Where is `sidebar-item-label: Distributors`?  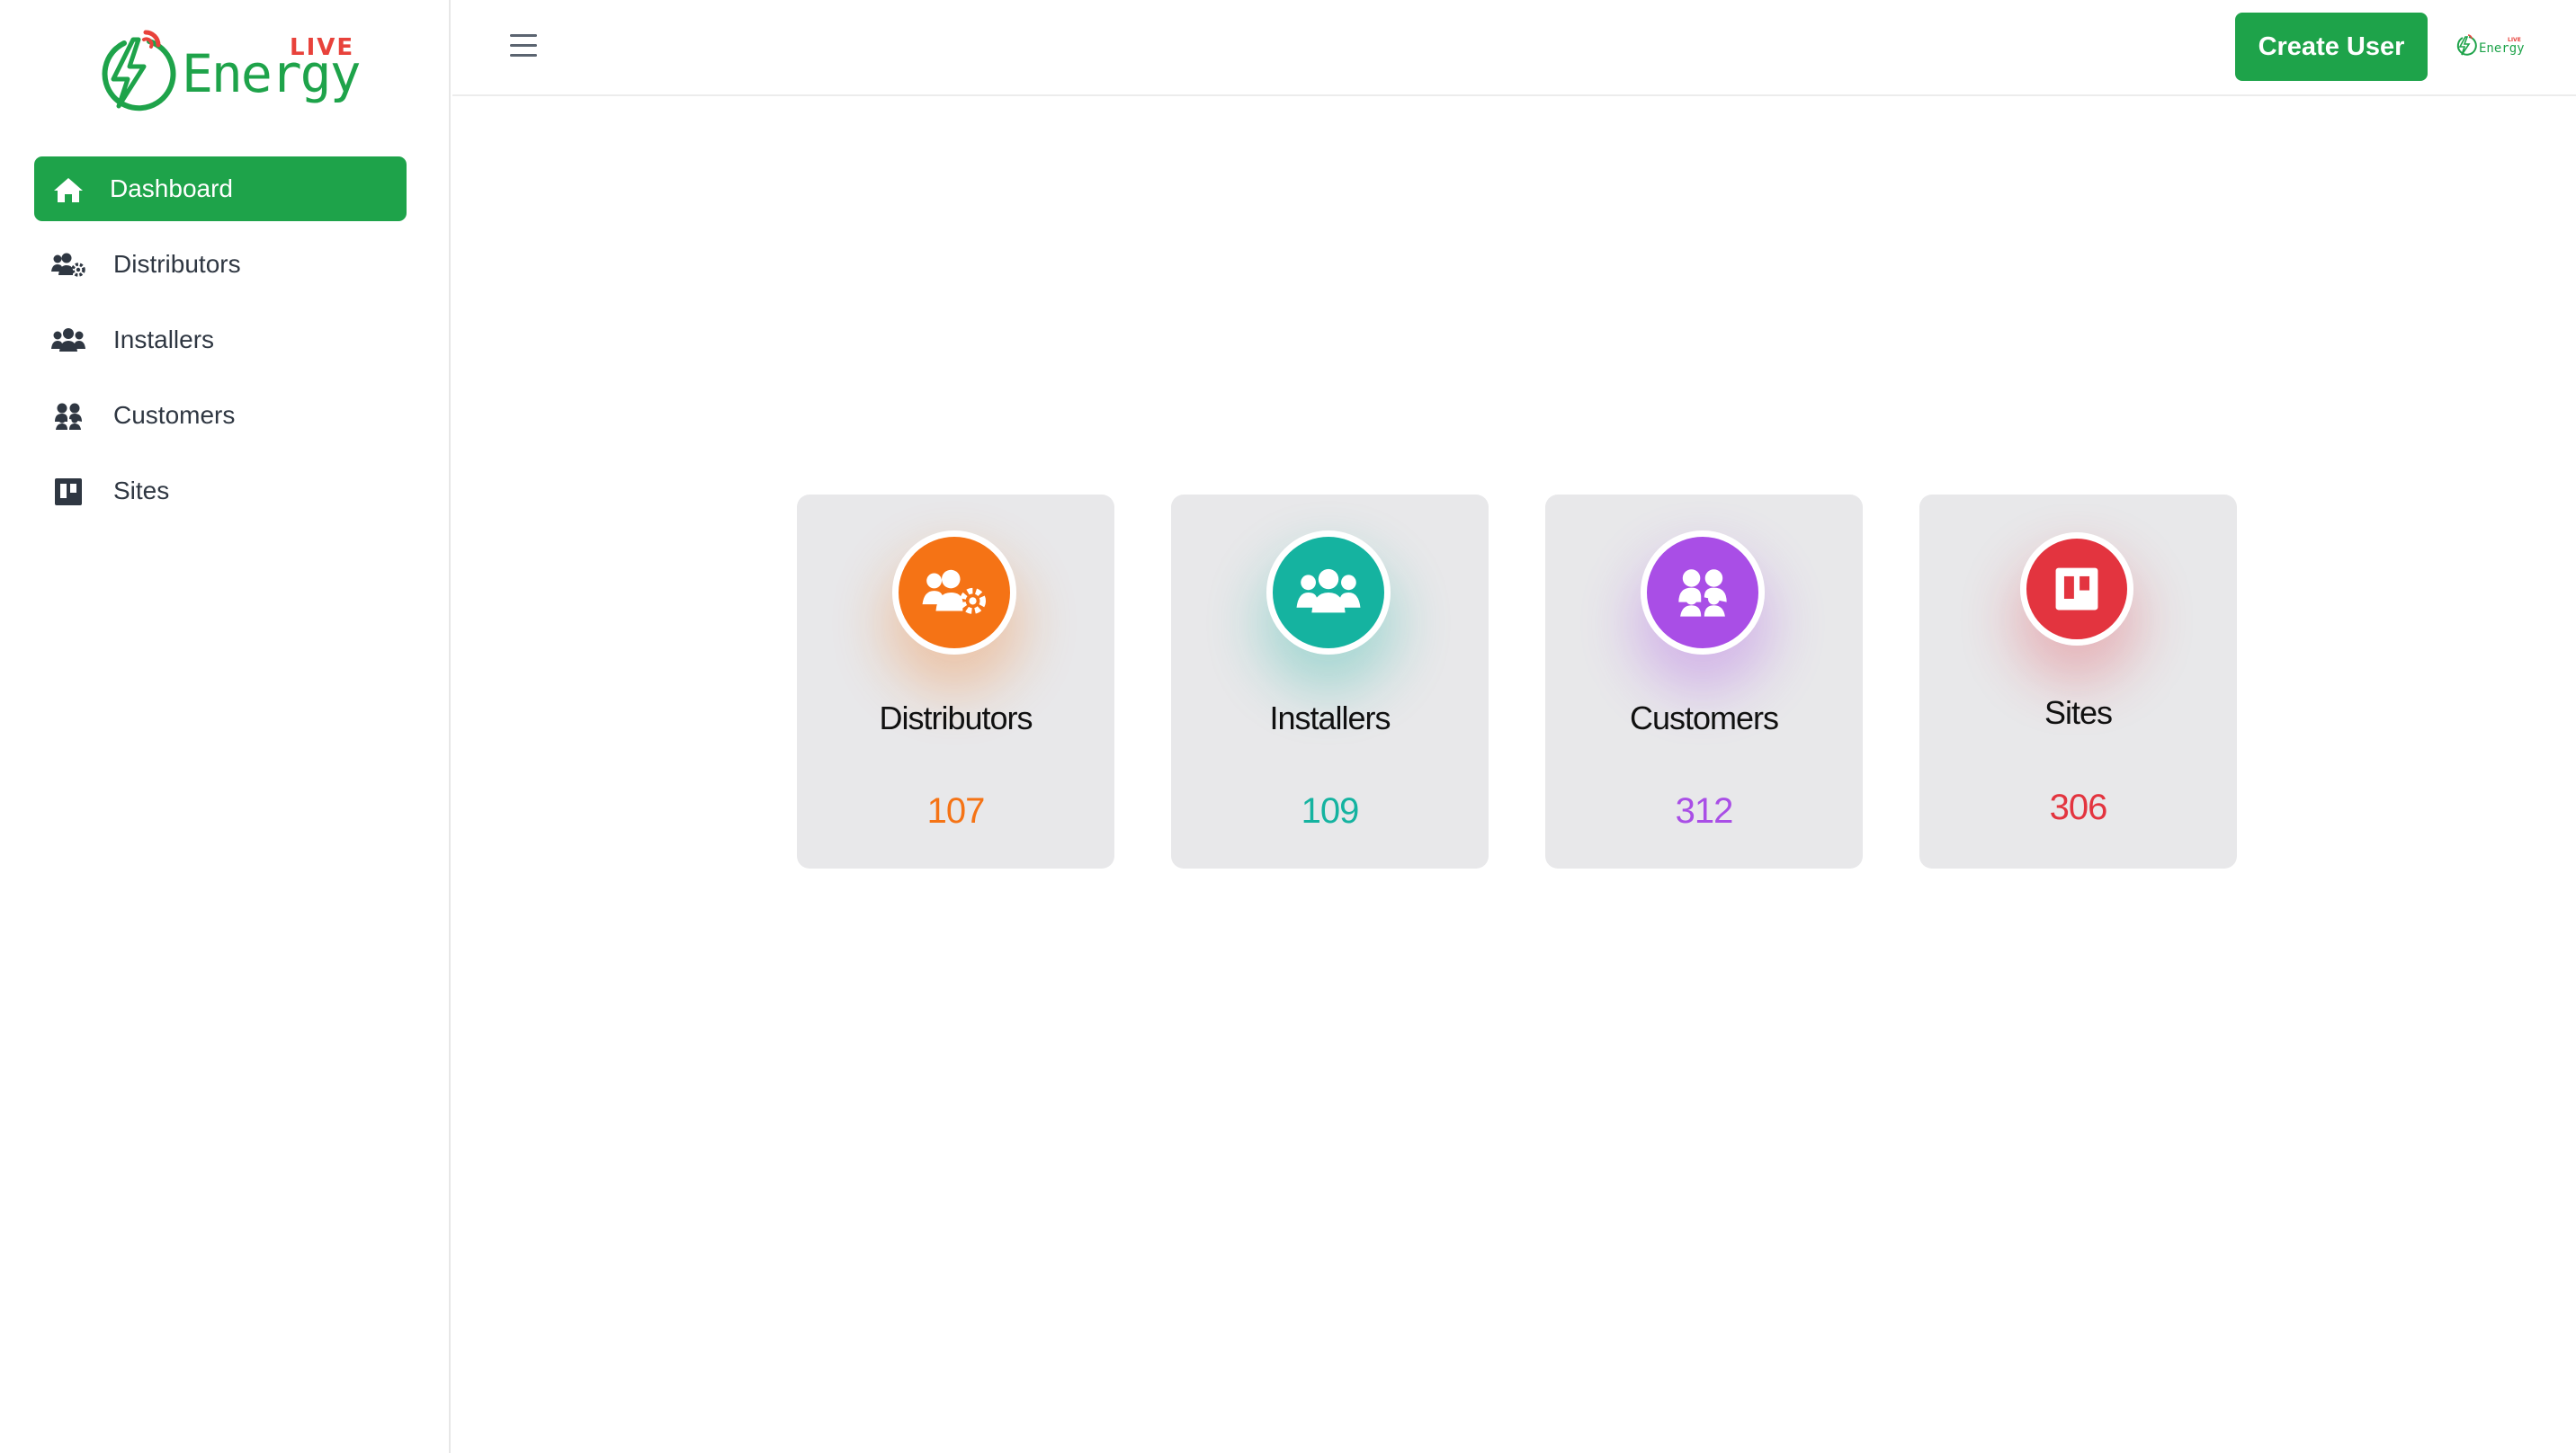 sidebar-item-label: Distributors is located at coordinates (177, 264).